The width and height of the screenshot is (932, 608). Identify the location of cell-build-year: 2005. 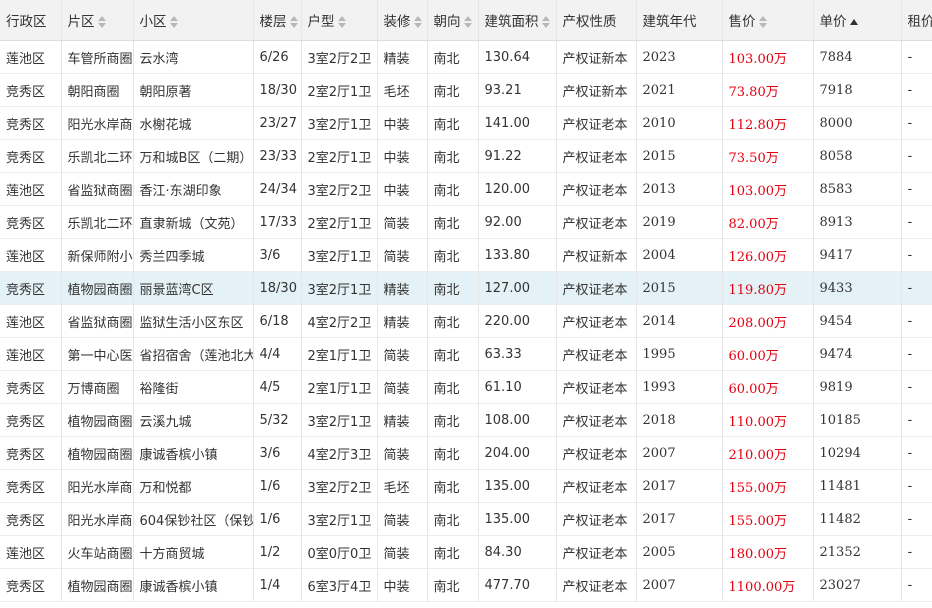
(679, 552).